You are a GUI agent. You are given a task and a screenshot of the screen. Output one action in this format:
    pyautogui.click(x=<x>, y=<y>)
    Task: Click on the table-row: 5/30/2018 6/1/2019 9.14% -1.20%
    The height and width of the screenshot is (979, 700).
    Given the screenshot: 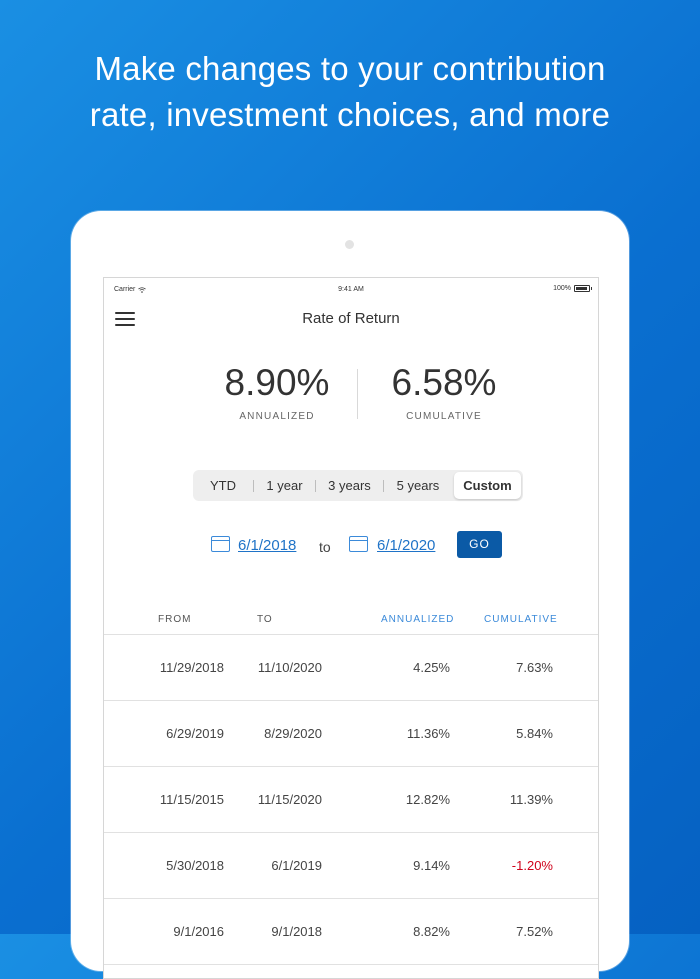 What is the action you would take?
    pyautogui.click(x=351, y=866)
    